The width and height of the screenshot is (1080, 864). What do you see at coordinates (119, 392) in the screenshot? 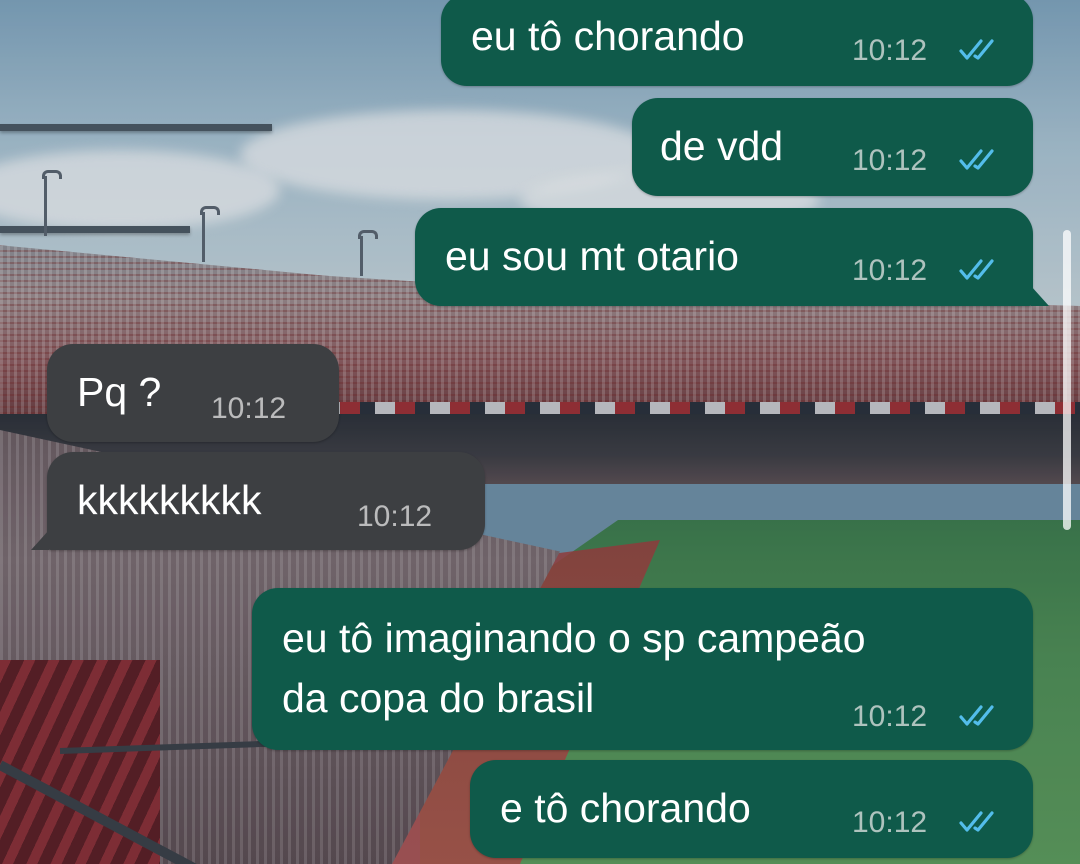
I see `message-text: Pq ?` at bounding box center [119, 392].